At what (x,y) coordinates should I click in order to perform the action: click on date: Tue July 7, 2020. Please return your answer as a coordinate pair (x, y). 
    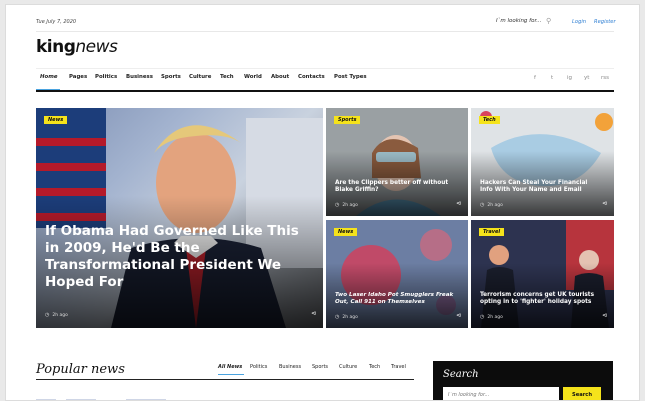
    Looking at the image, I should click on (56, 22).